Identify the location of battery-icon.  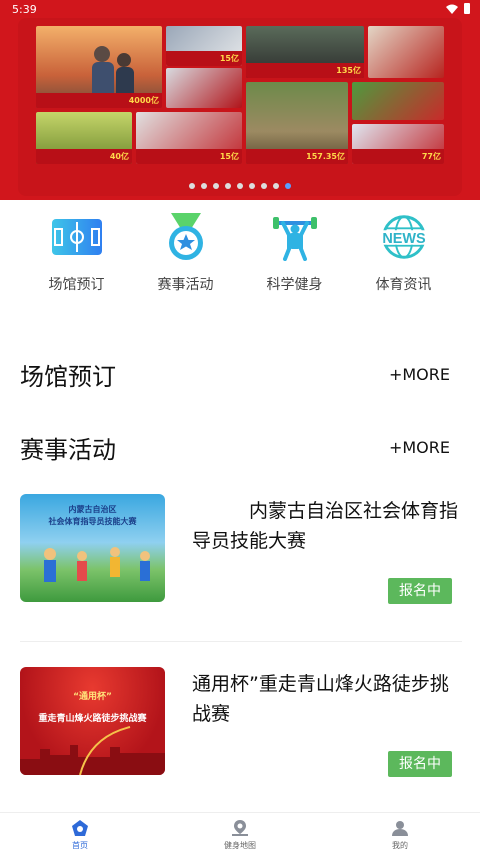
(467, 8).